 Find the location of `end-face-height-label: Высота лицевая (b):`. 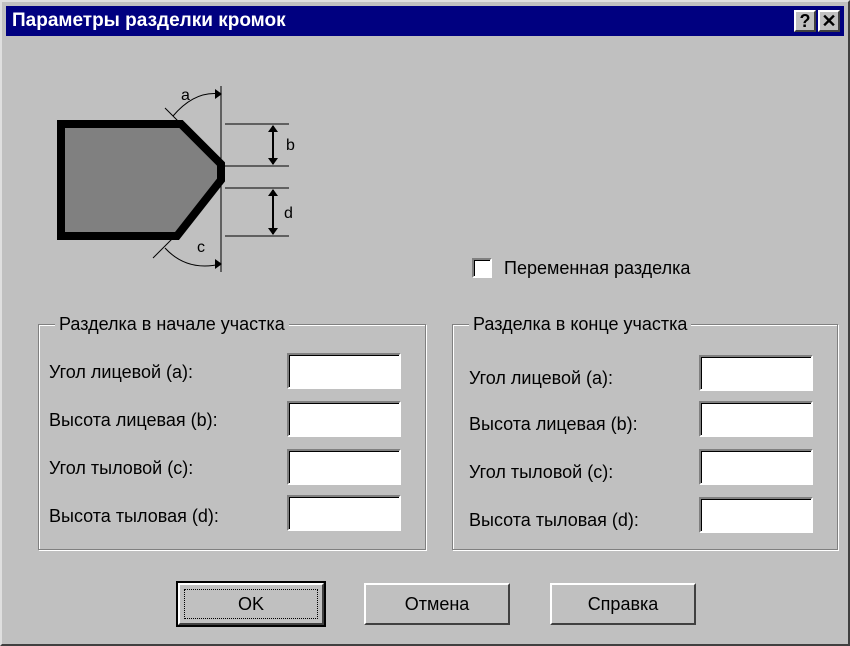

end-face-height-label: Высота лицевая (b): is located at coordinates (553, 424).